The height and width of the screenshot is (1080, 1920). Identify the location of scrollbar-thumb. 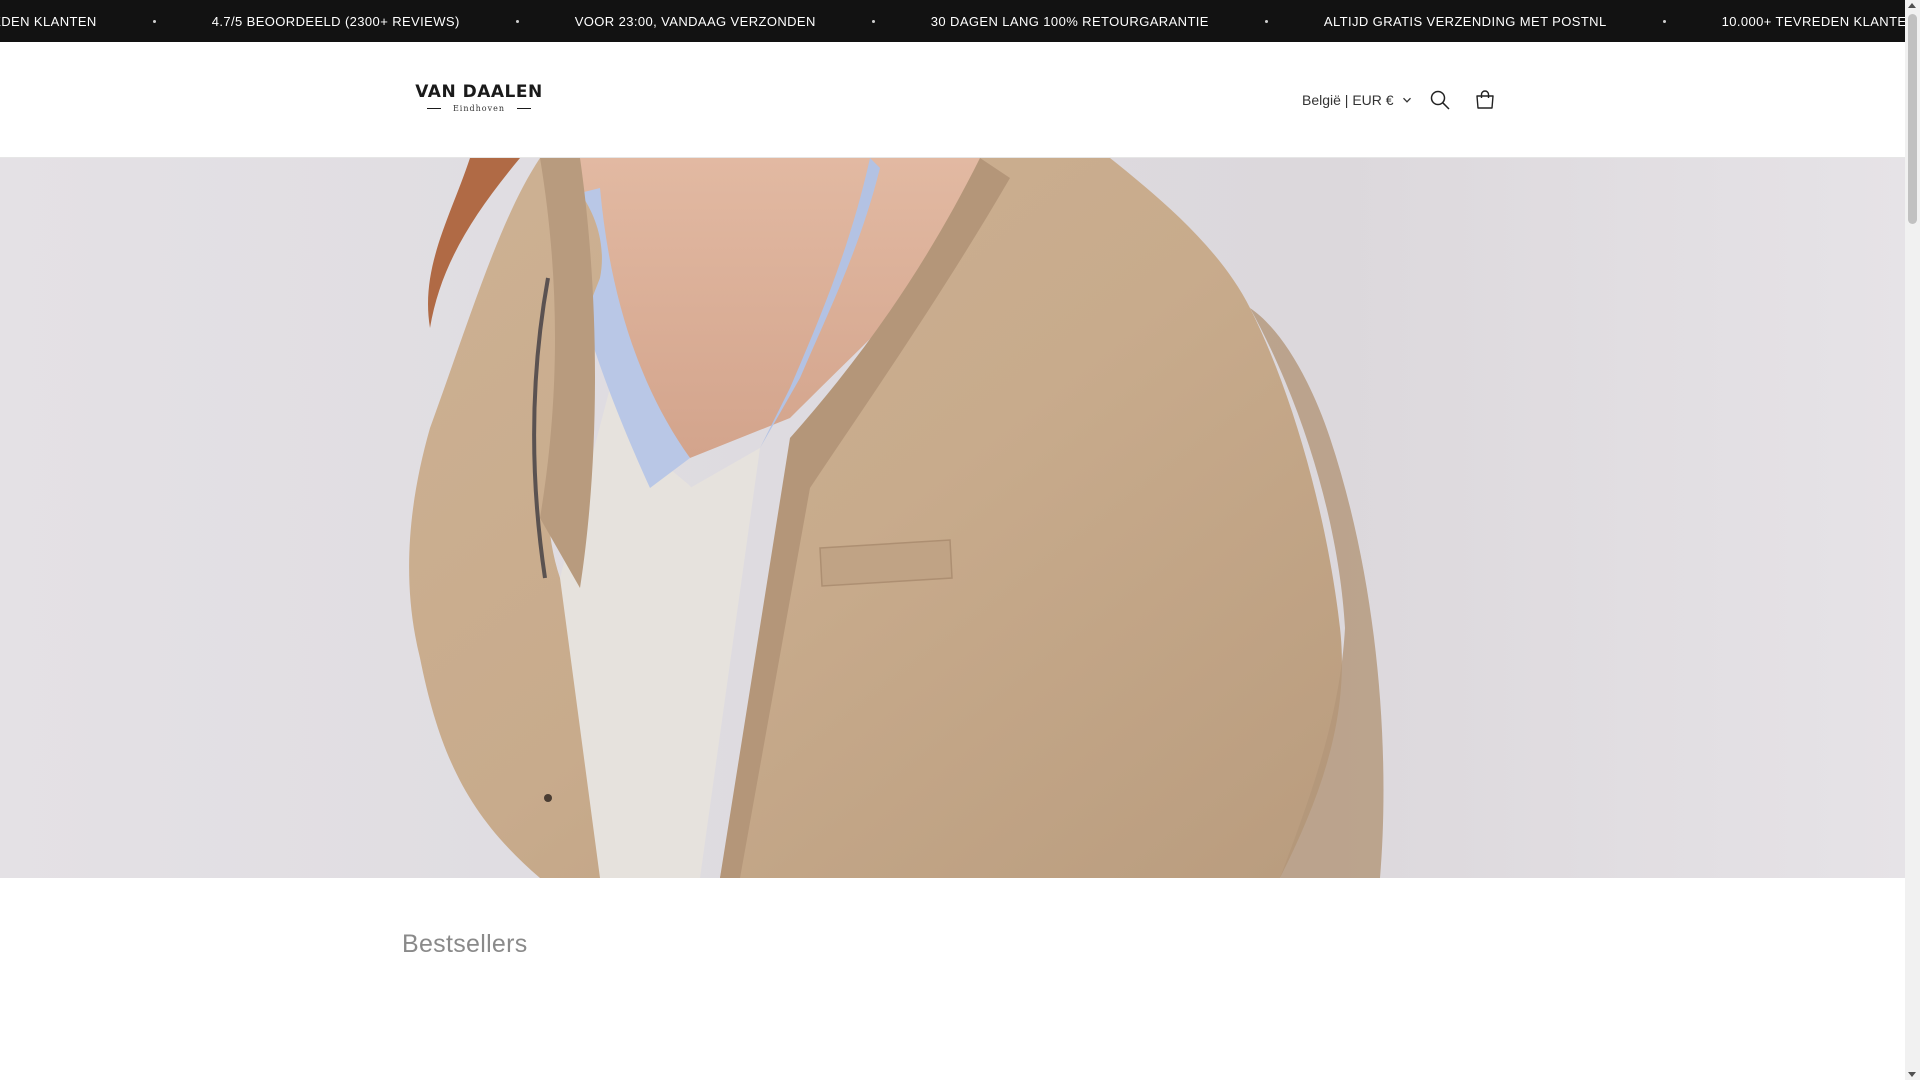
(1912, 119).